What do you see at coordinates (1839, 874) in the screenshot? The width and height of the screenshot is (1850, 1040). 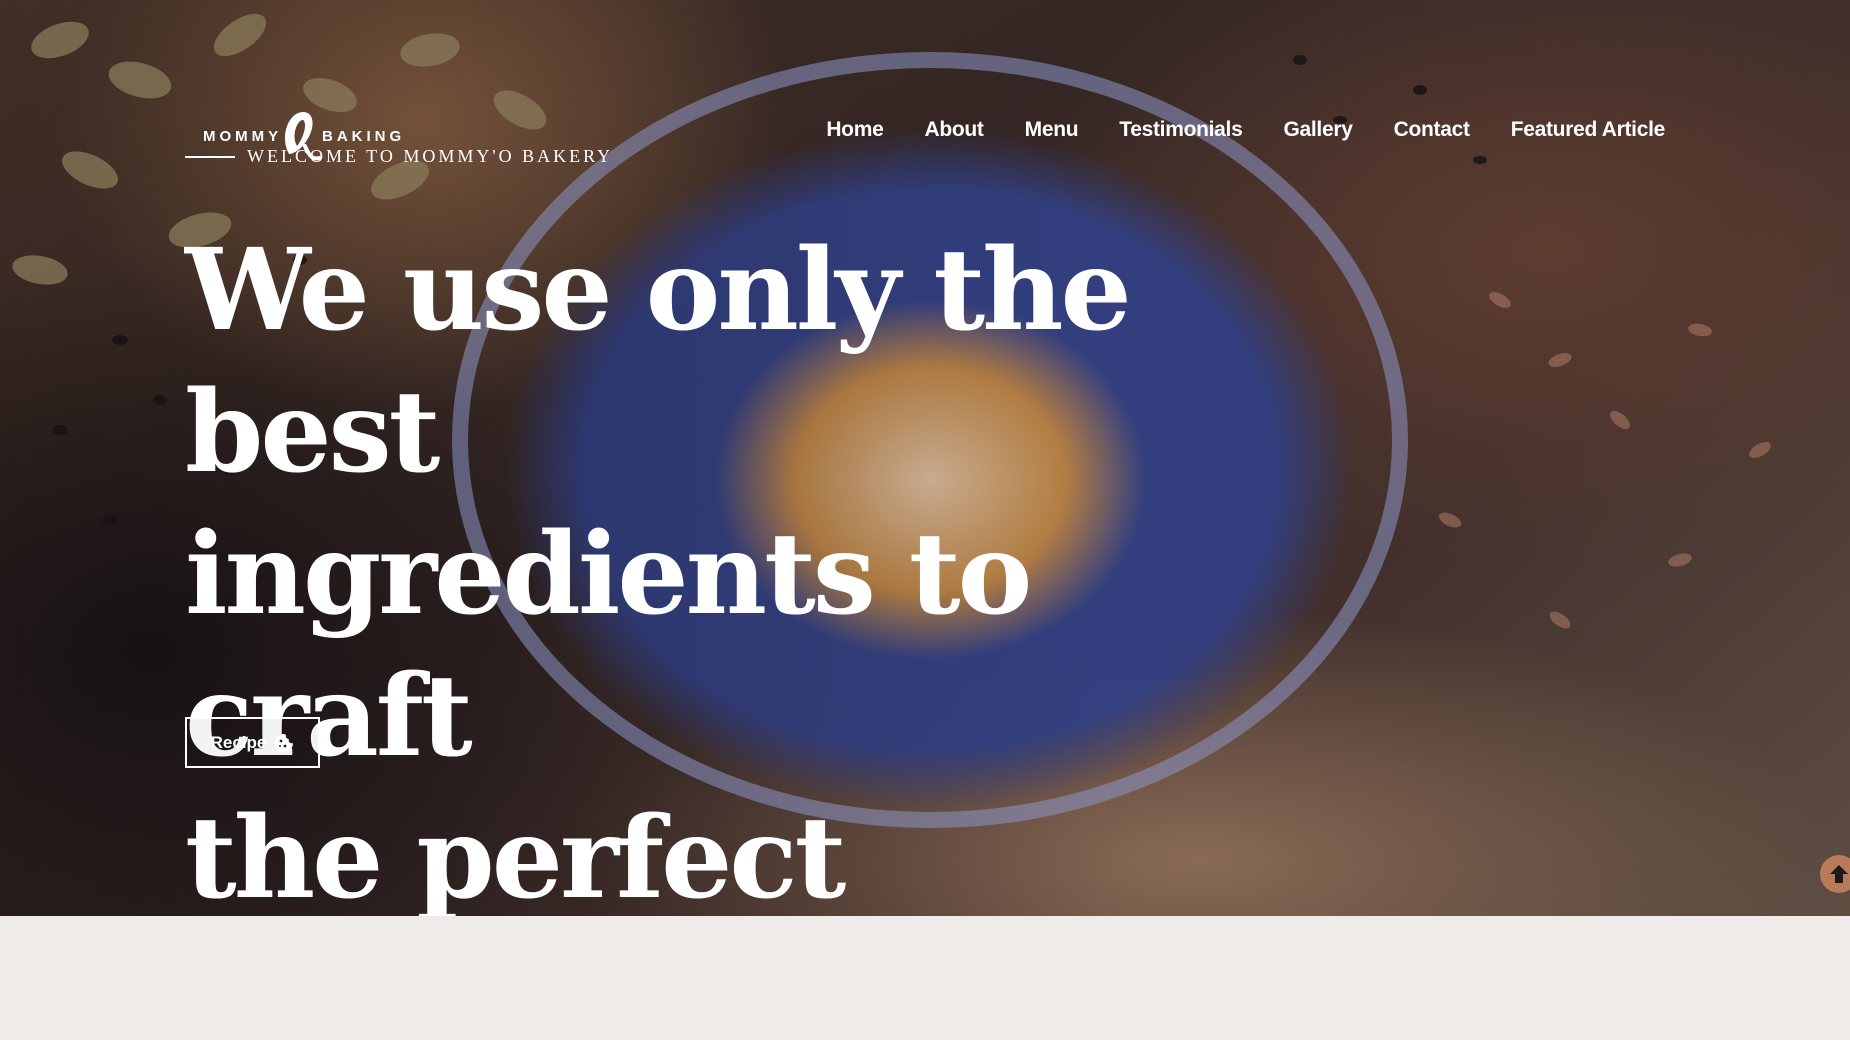 I see `arrow-up-icon` at bounding box center [1839, 874].